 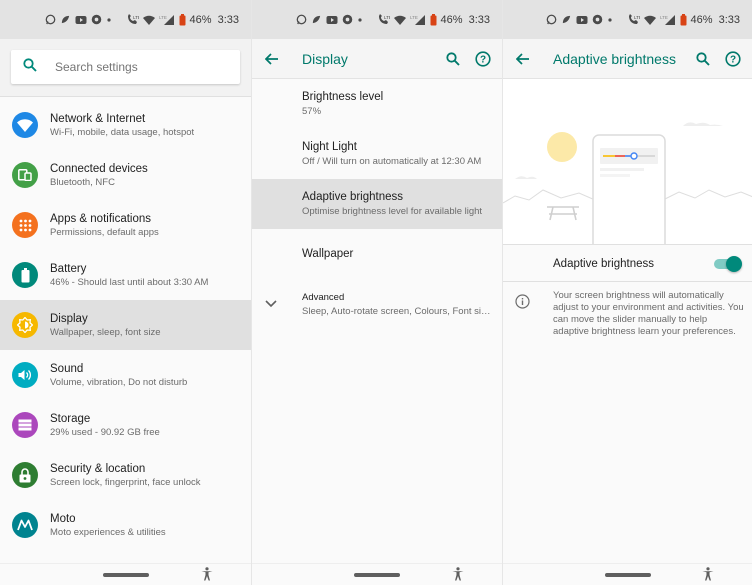 I want to click on settings-item-display: Display Wallpaper, sleep, font size, so click(x=125, y=325).